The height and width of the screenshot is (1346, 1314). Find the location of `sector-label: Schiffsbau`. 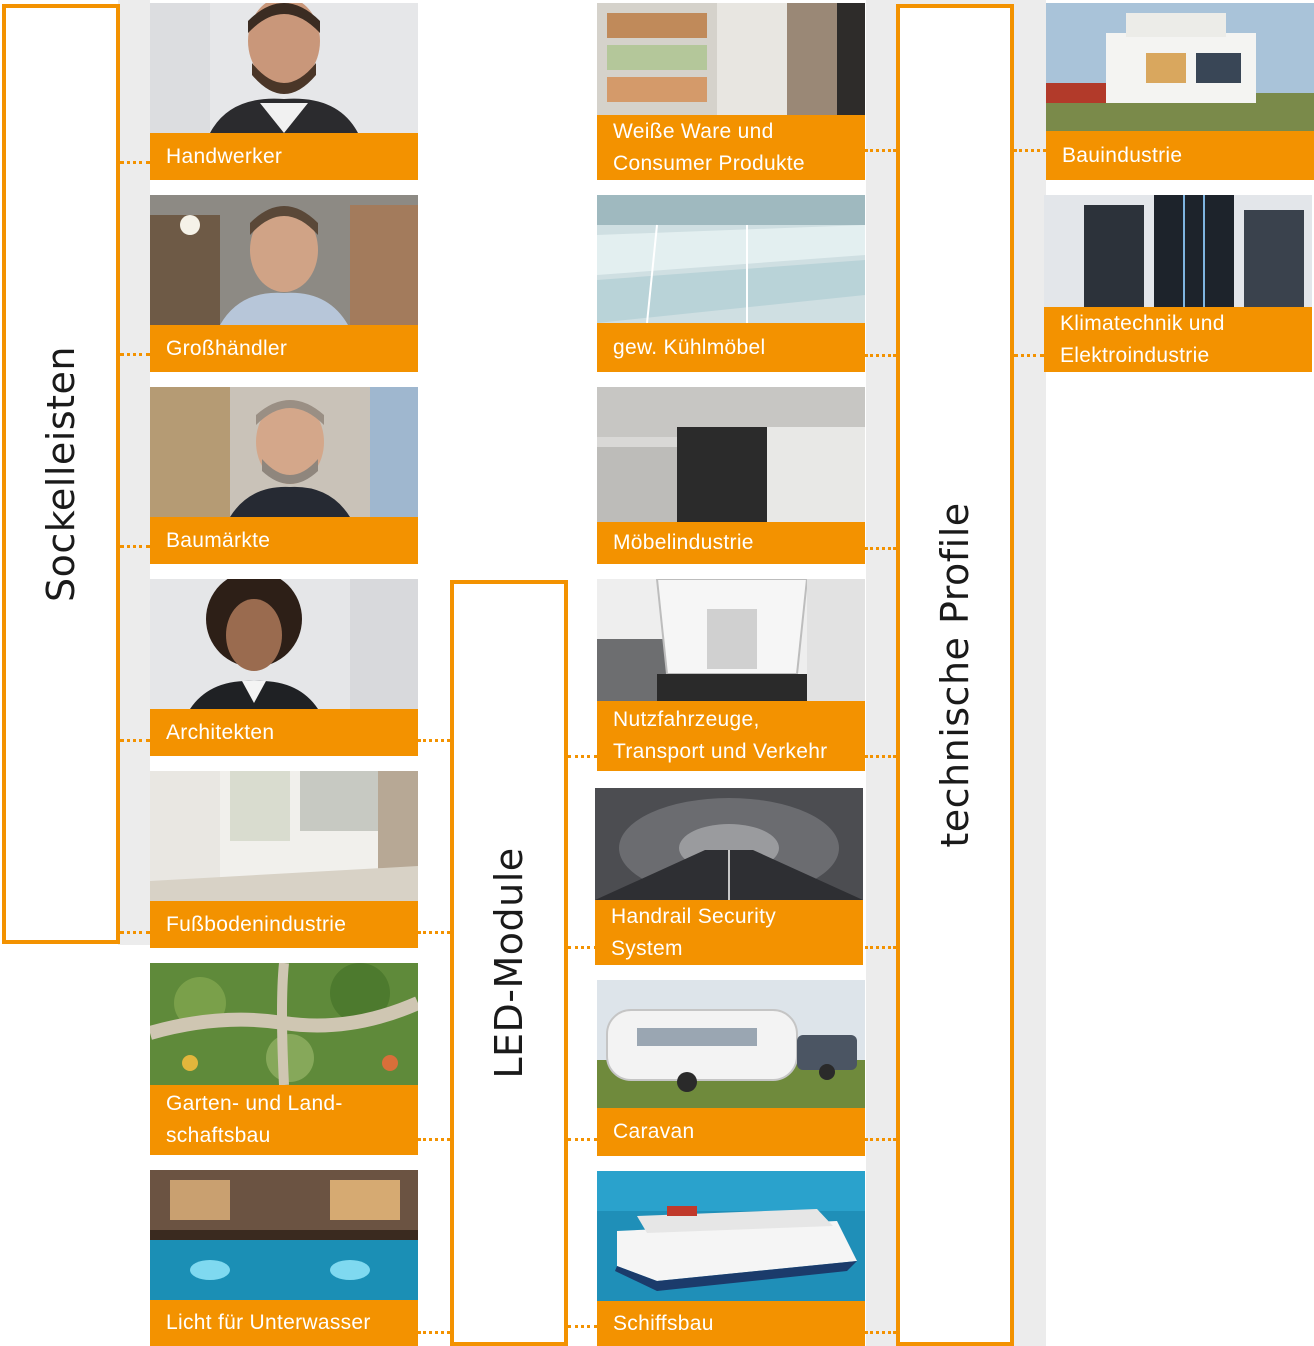

sector-label: Schiffsbau is located at coordinates (731, 1323).